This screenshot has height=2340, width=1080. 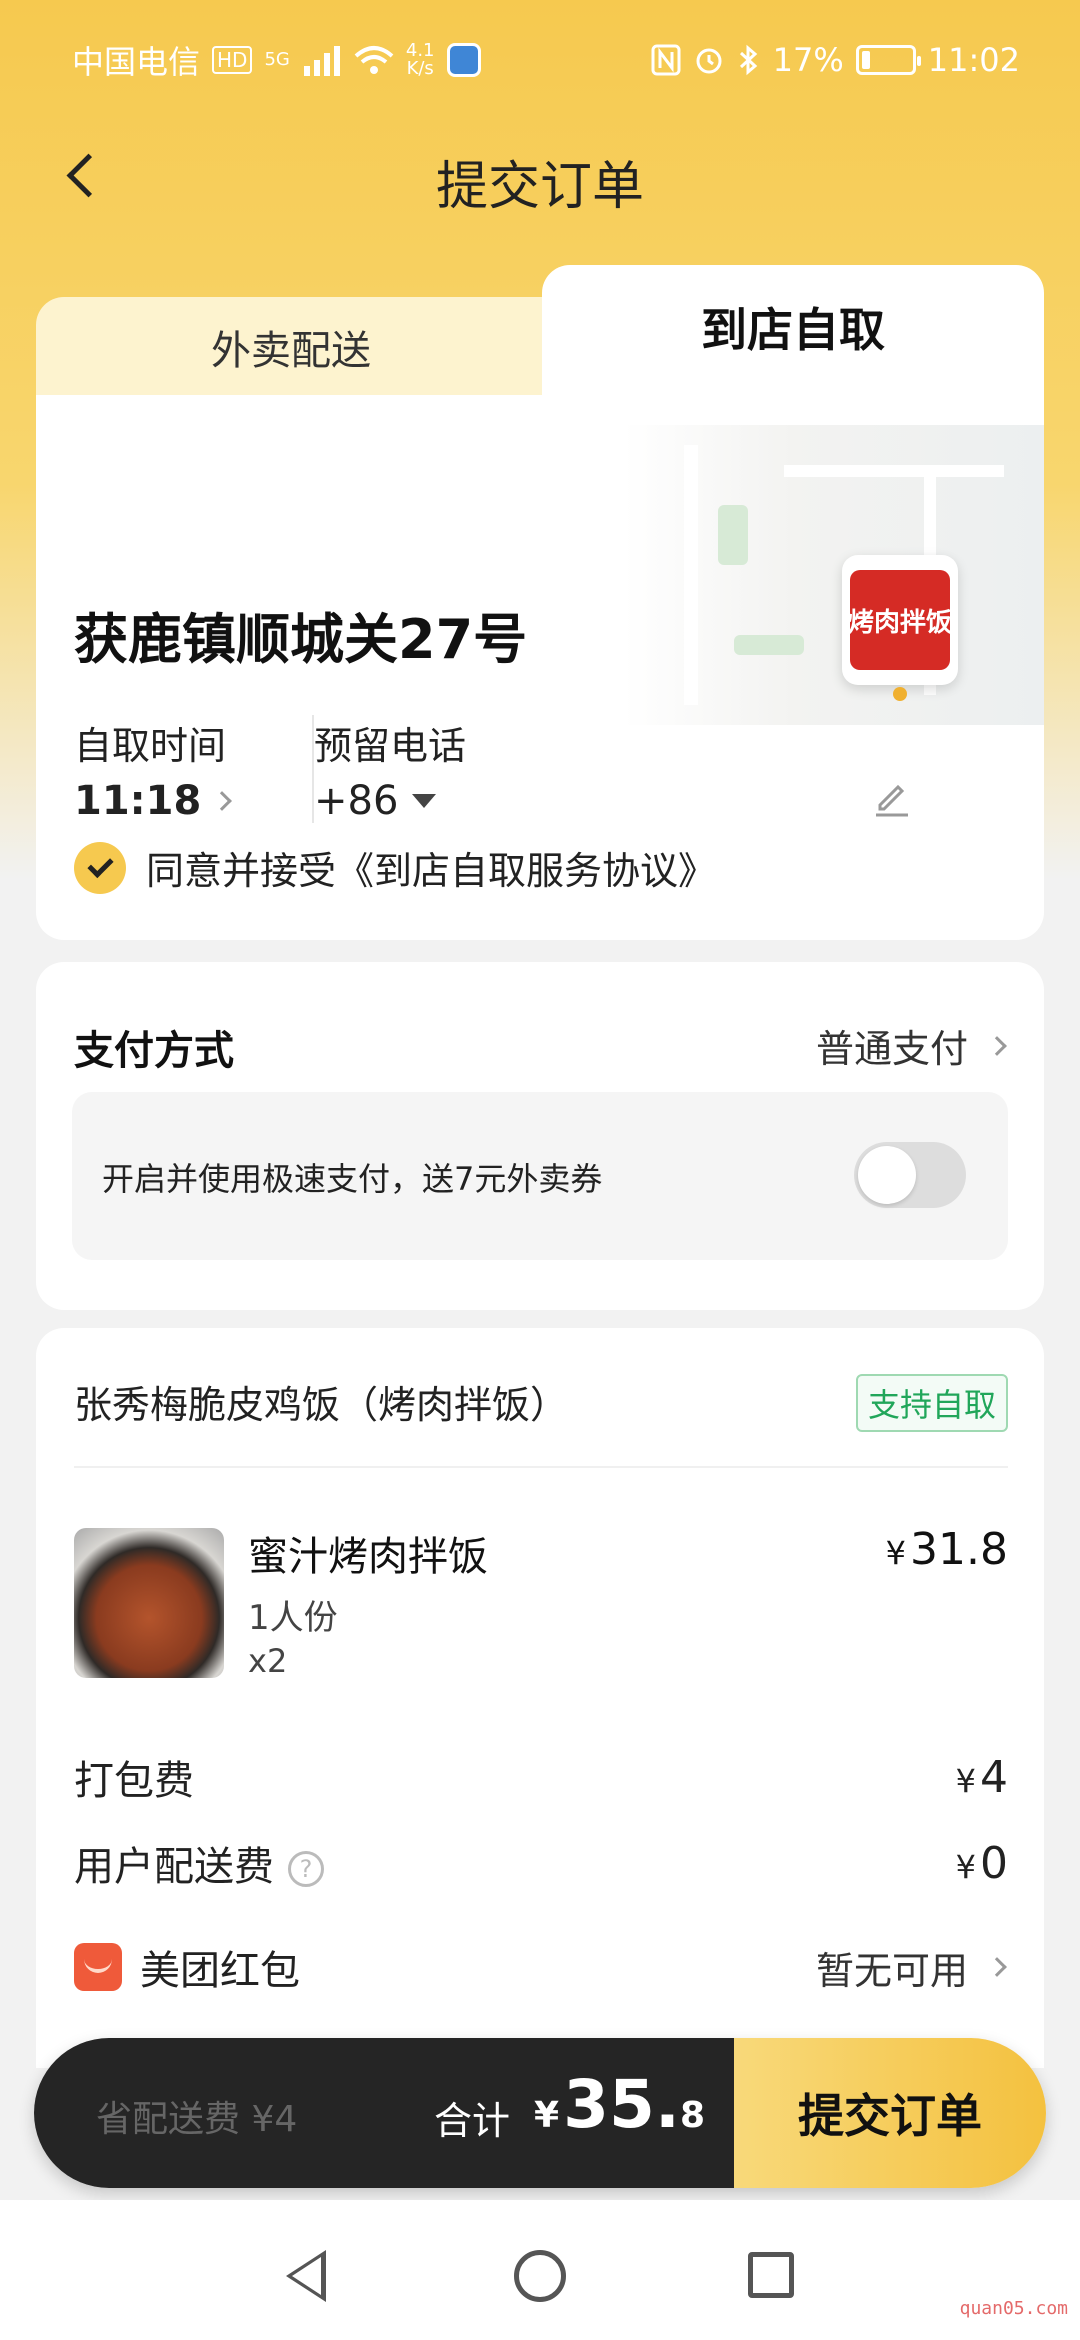 What do you see at coordinates (540, 2276) in the screenshot?
I see `nav-home-icon` at bounding box center [540, 2276].